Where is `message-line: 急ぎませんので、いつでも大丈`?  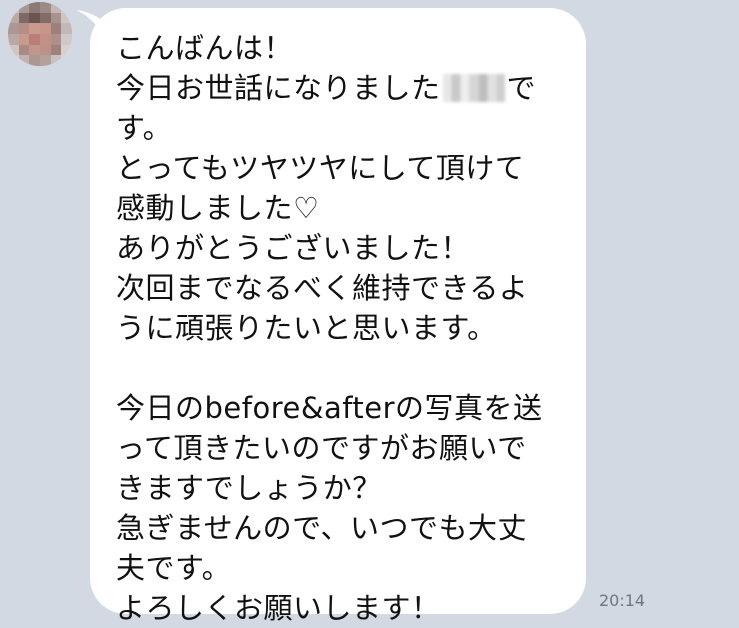 message-line: 急ぎませんので、いつでも大丈 is located at coordinates (321, 528).